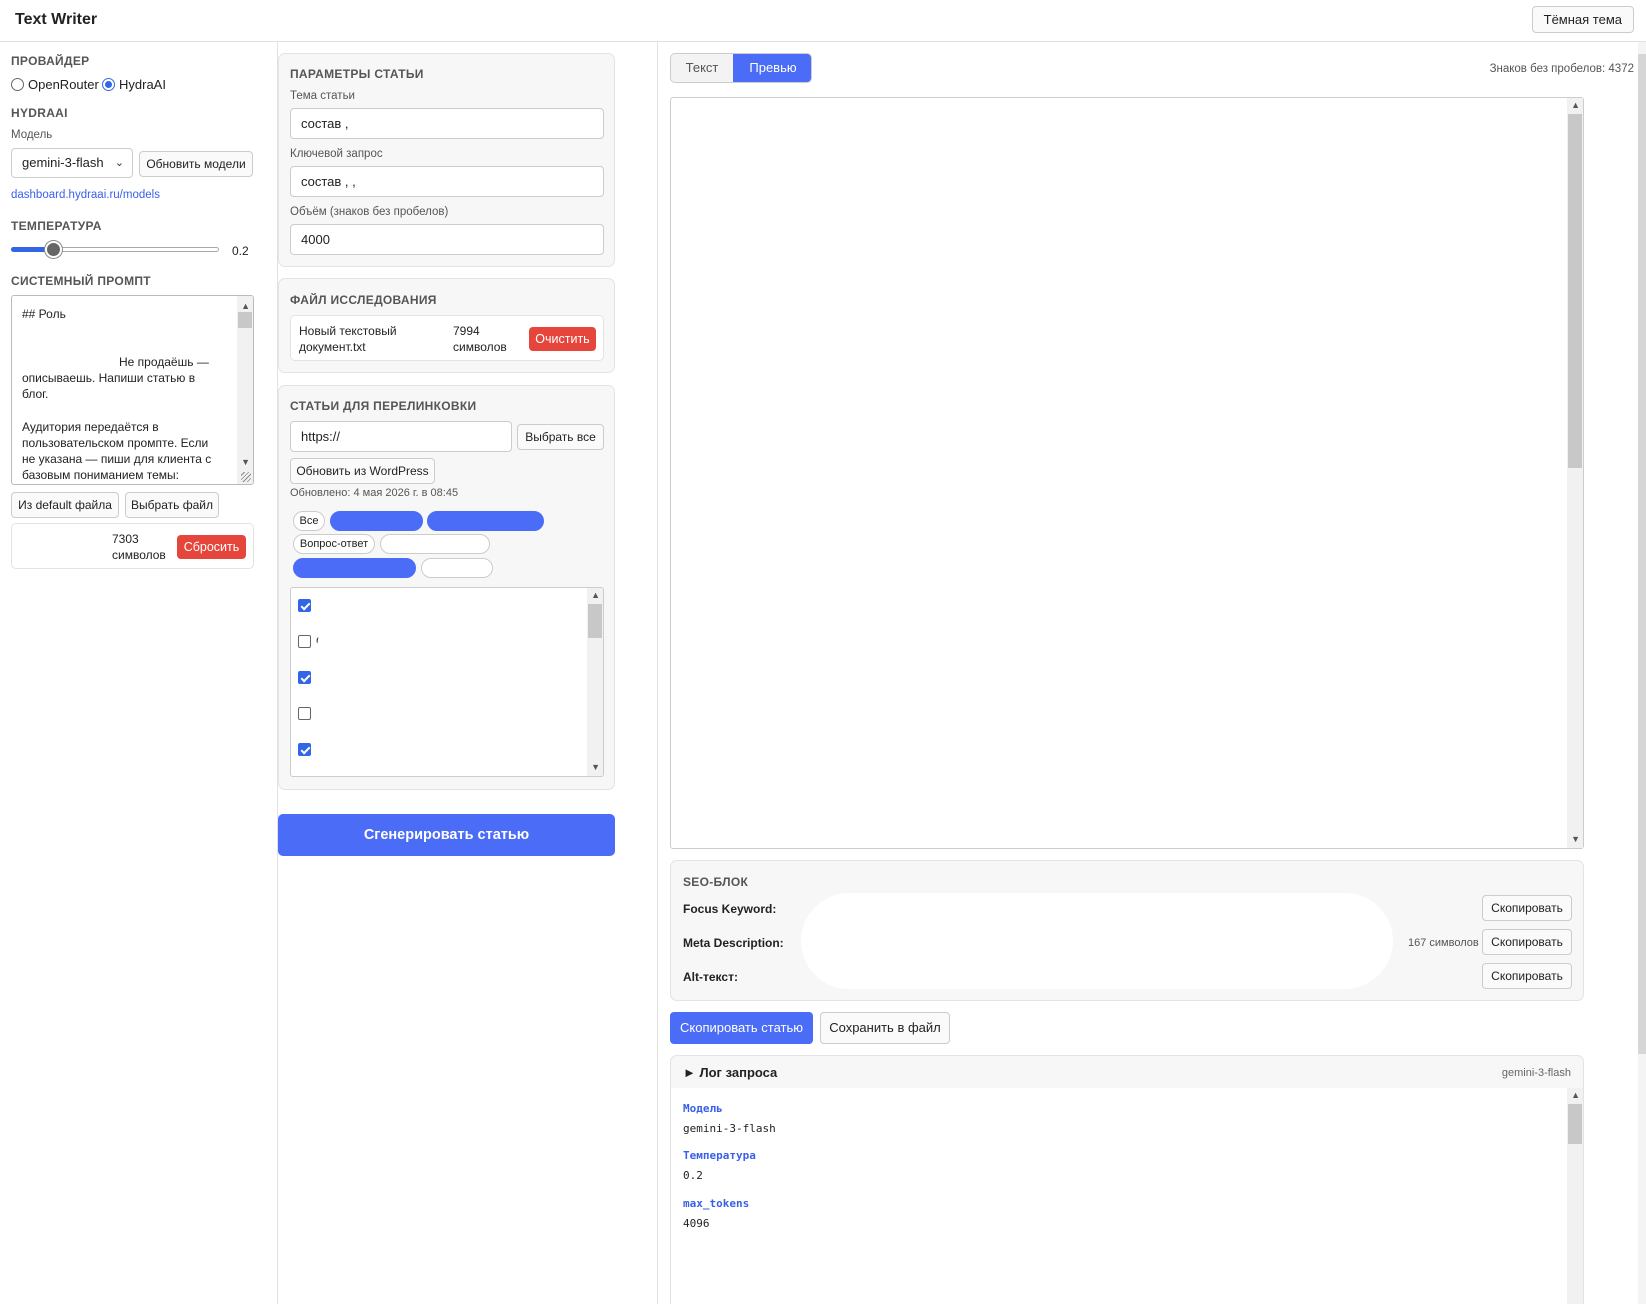  I want to click on from-default-button: Из default файла, so click(65, 505).